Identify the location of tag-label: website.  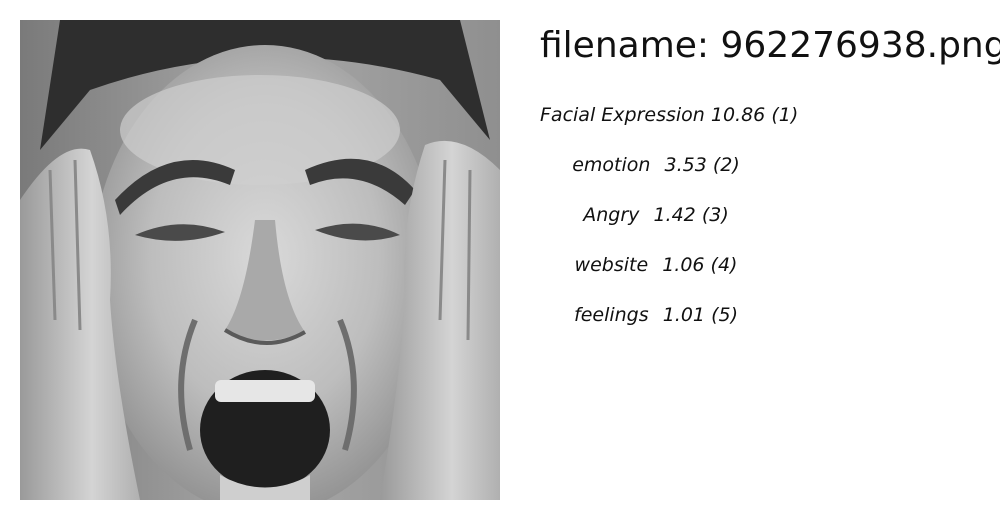
(611, 265).